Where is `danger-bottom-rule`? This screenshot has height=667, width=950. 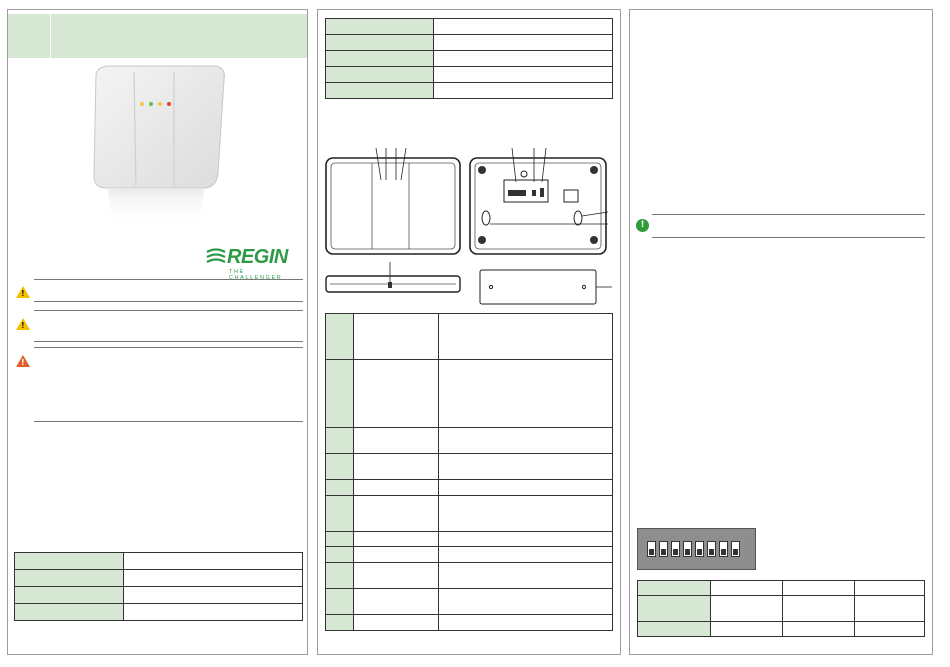
danger-bottom-rule is located at coordinates (168, 421).